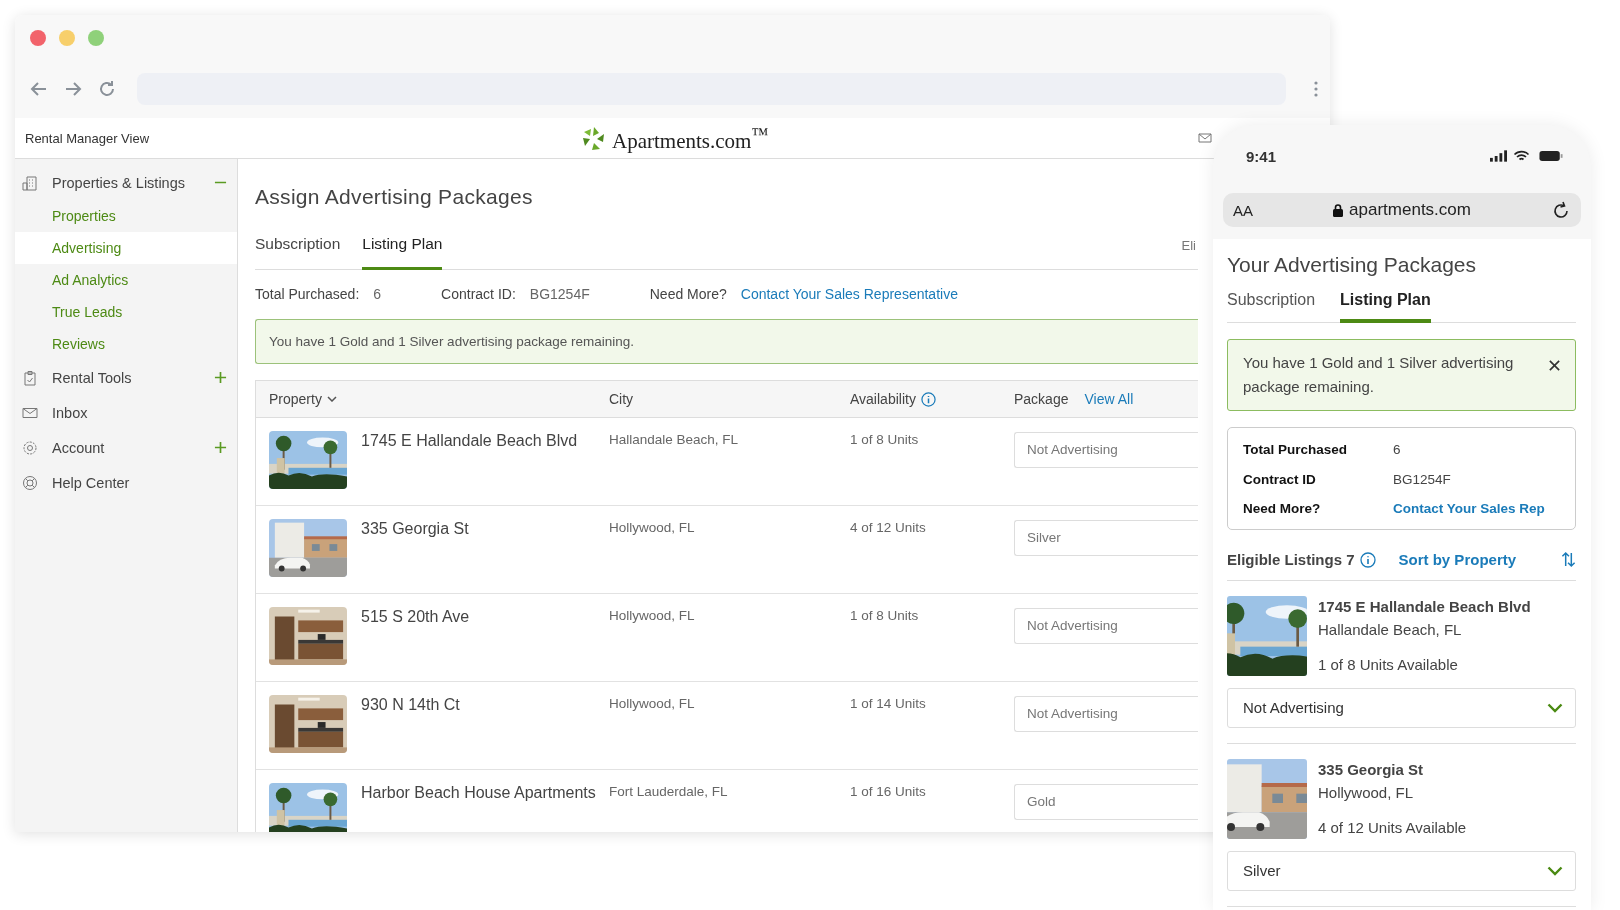  Describe the element at coordinates (849, 294) in the screenshot. I see `contact-link: Contact Your Sales Representative` at that location.